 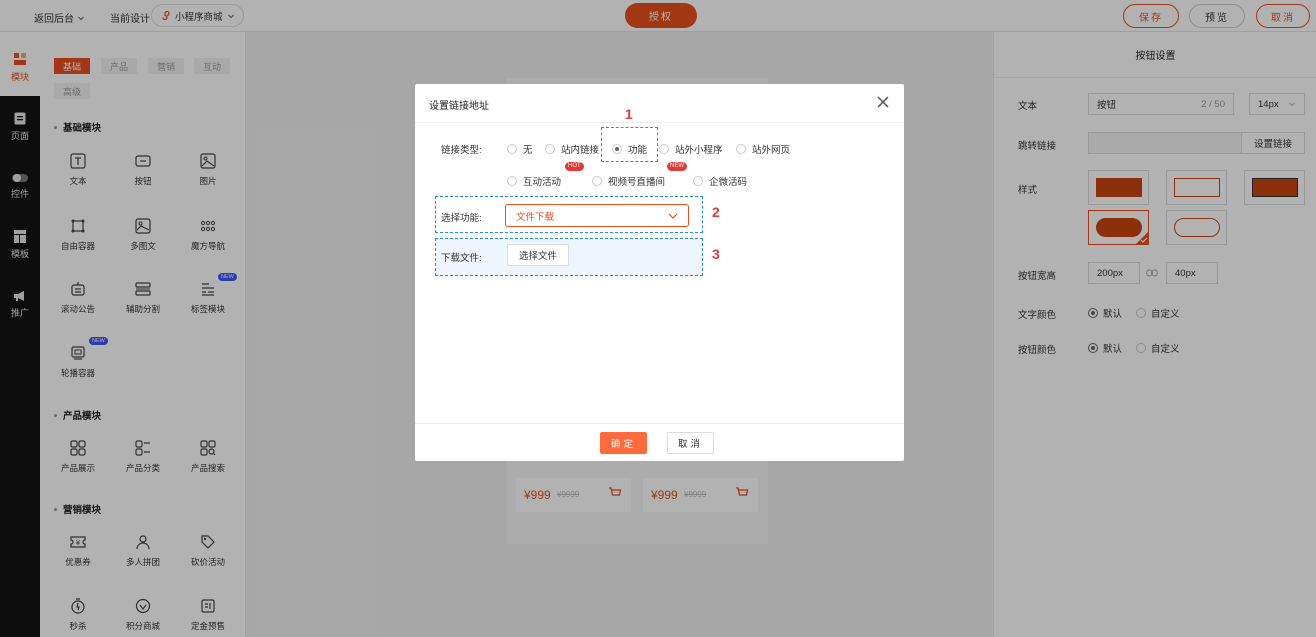 I want to click on annotation-number-3: 3, so click(x=716, y=254).